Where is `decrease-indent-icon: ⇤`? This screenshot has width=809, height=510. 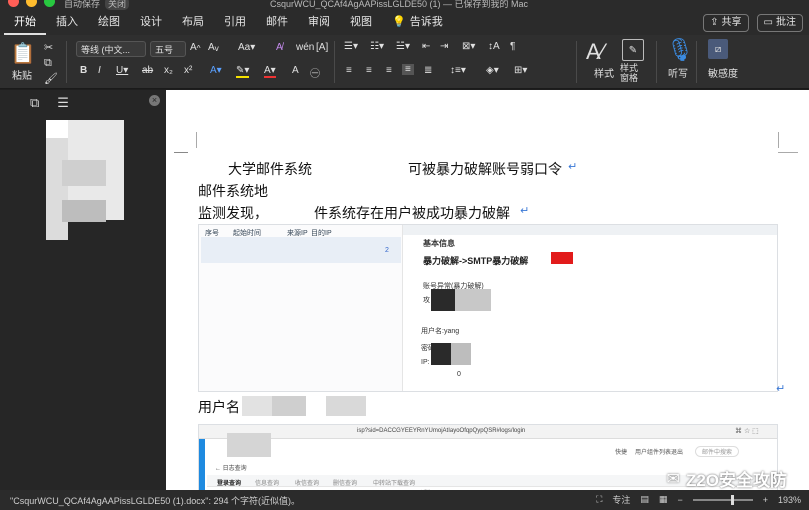 decrease-indent-icon: ⇤ is located at coordinates (426, 46).